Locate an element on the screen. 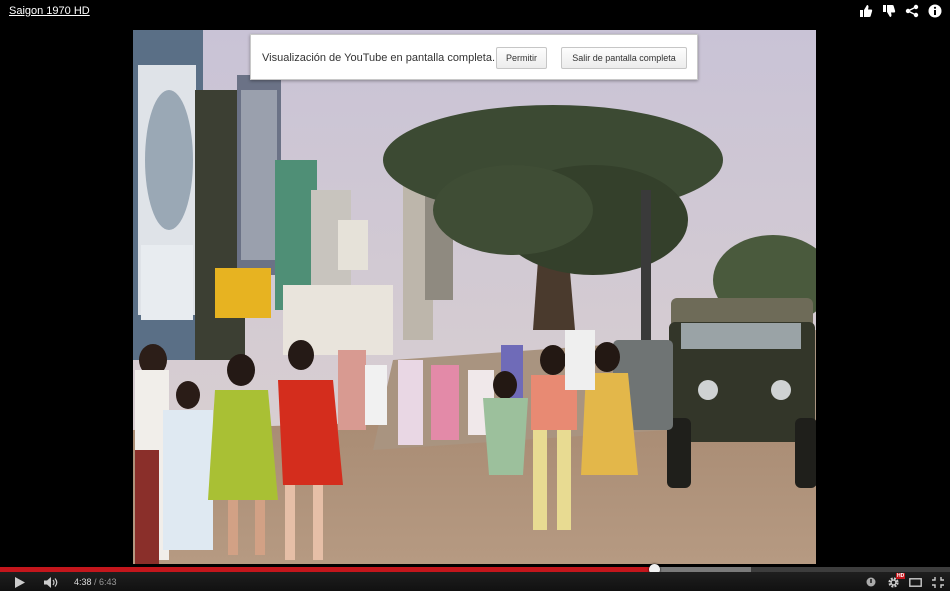  volume-icon is located at coordinates (52, 582).